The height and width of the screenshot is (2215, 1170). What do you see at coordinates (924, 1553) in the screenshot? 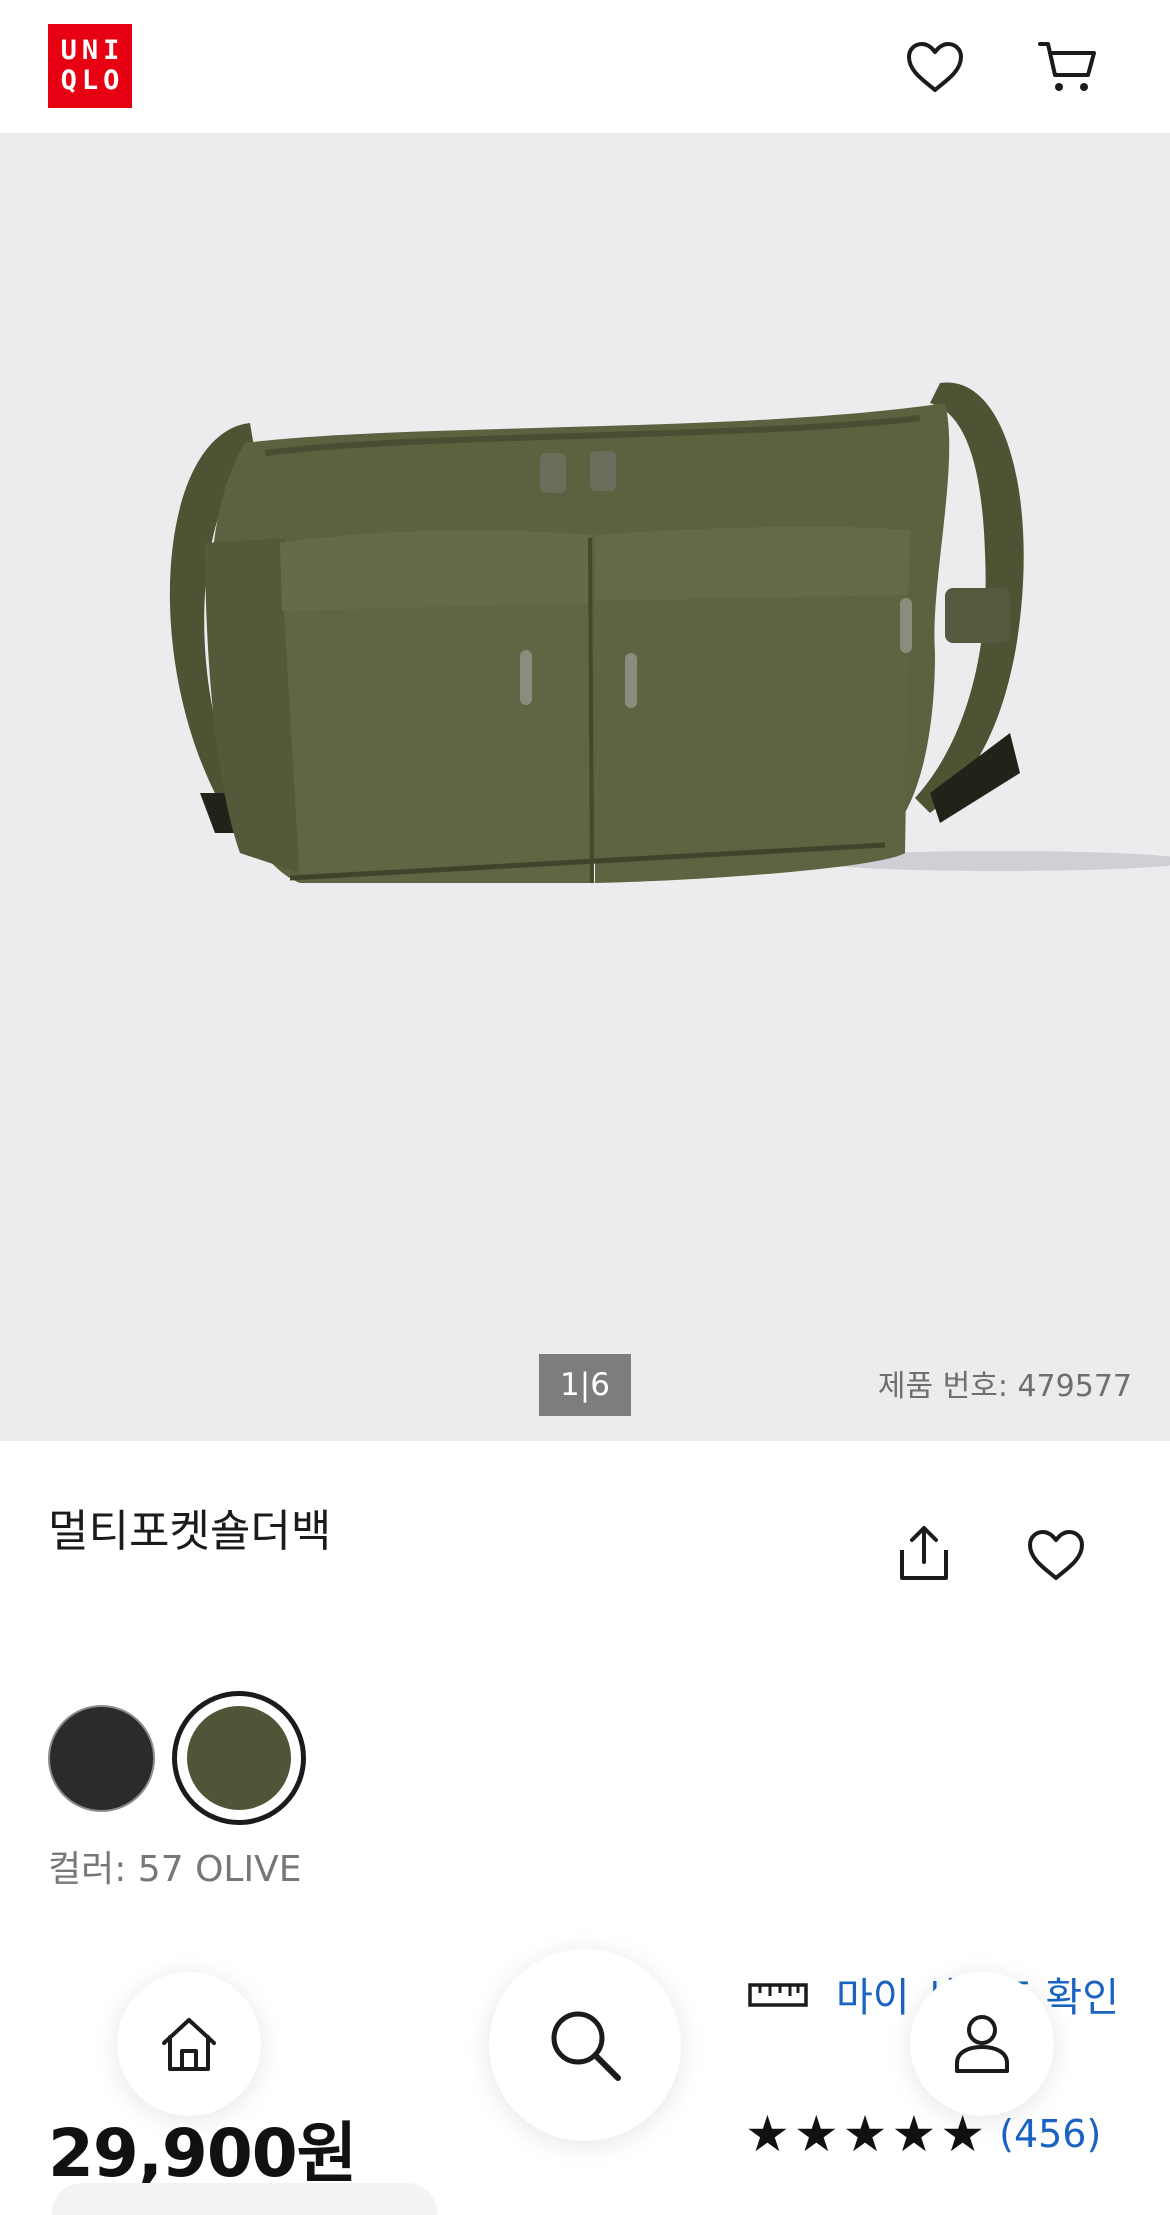
I see `share-icon` at bounding box center [924, 1553].